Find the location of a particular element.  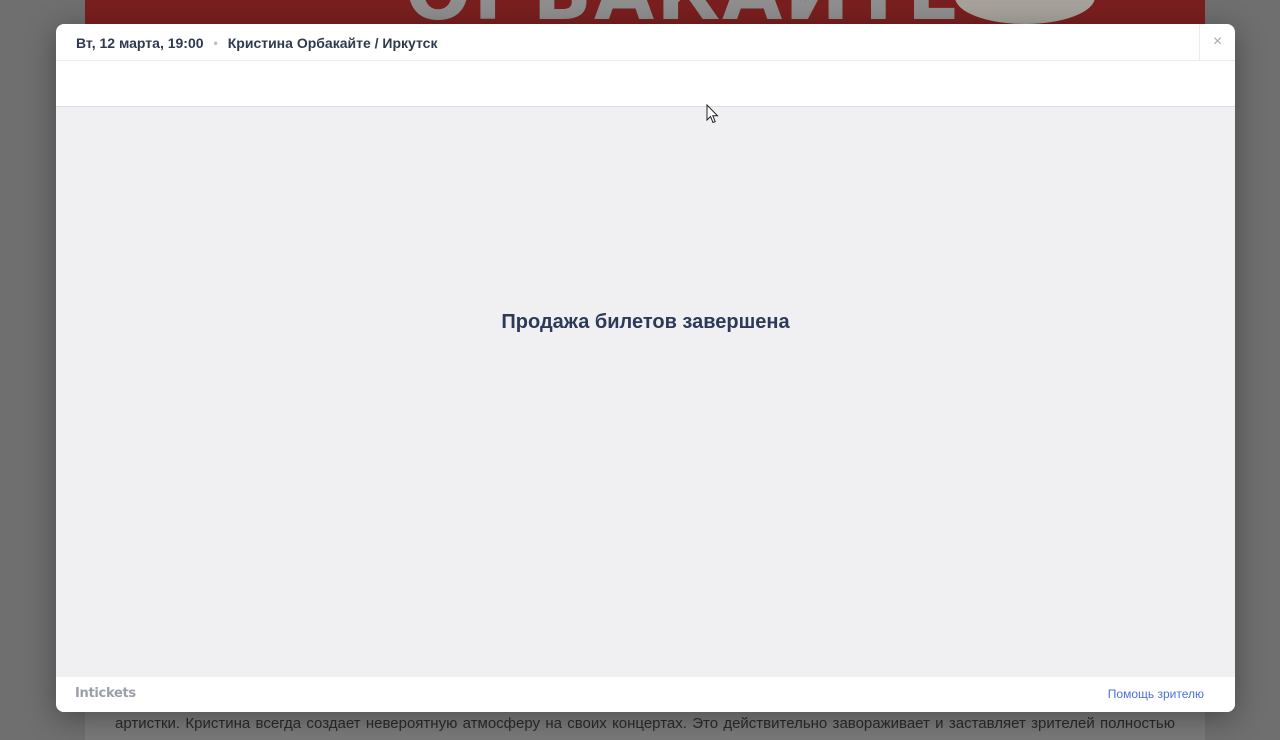

help-link: Помощь зрителю is located at coordinates (1156, 694).